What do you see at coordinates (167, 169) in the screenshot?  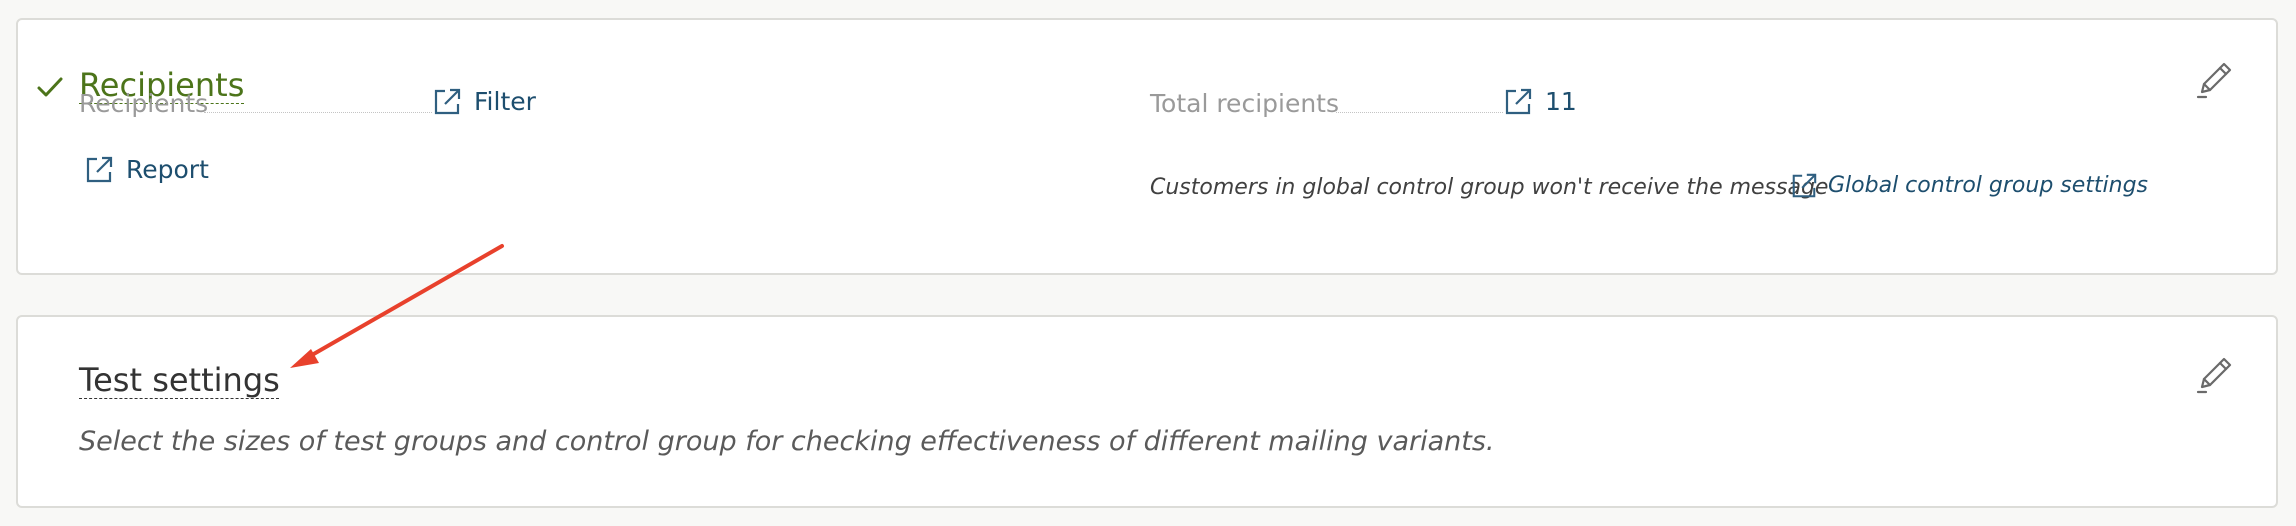 I see `report-link-label: Report` at bounding box center [167, 169].